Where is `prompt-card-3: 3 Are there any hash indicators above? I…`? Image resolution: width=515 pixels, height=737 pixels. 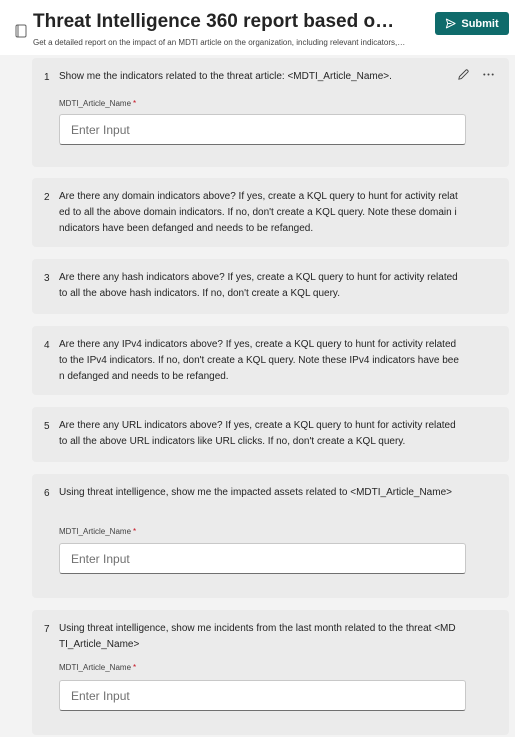
prompt-card-3: 3 Are there any hash indicators above? I… is located at coordinates (270, 286).